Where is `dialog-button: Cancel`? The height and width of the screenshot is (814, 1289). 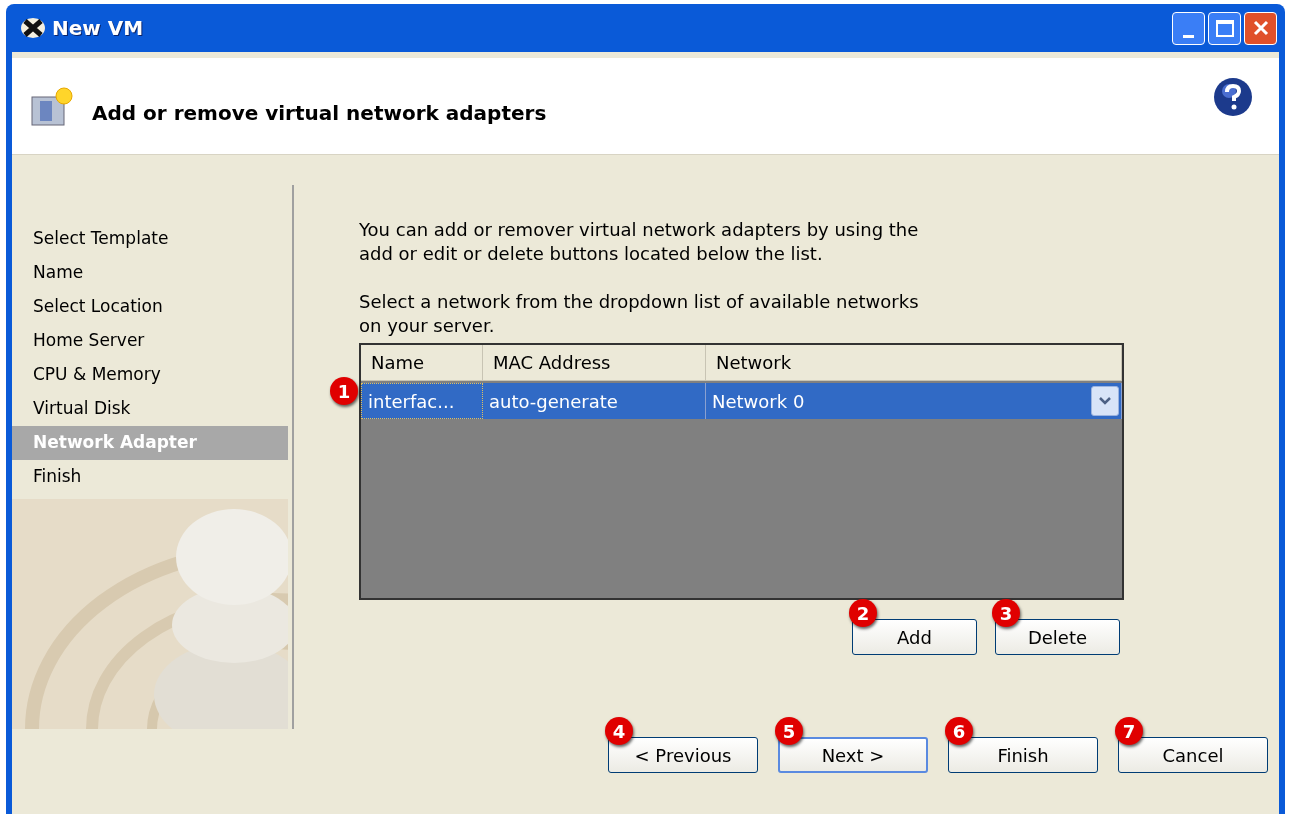
dialog-button: Cancel is located at coordinates (1193, 755).